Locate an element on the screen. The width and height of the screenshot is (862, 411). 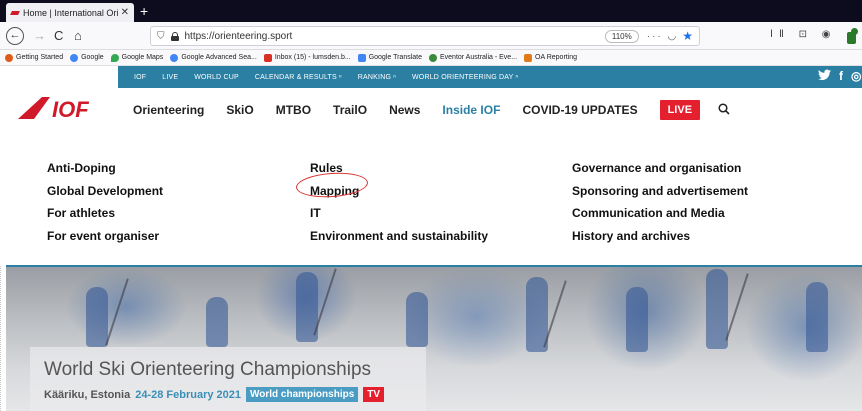
translate-icon is located at coordinates (361, 57).